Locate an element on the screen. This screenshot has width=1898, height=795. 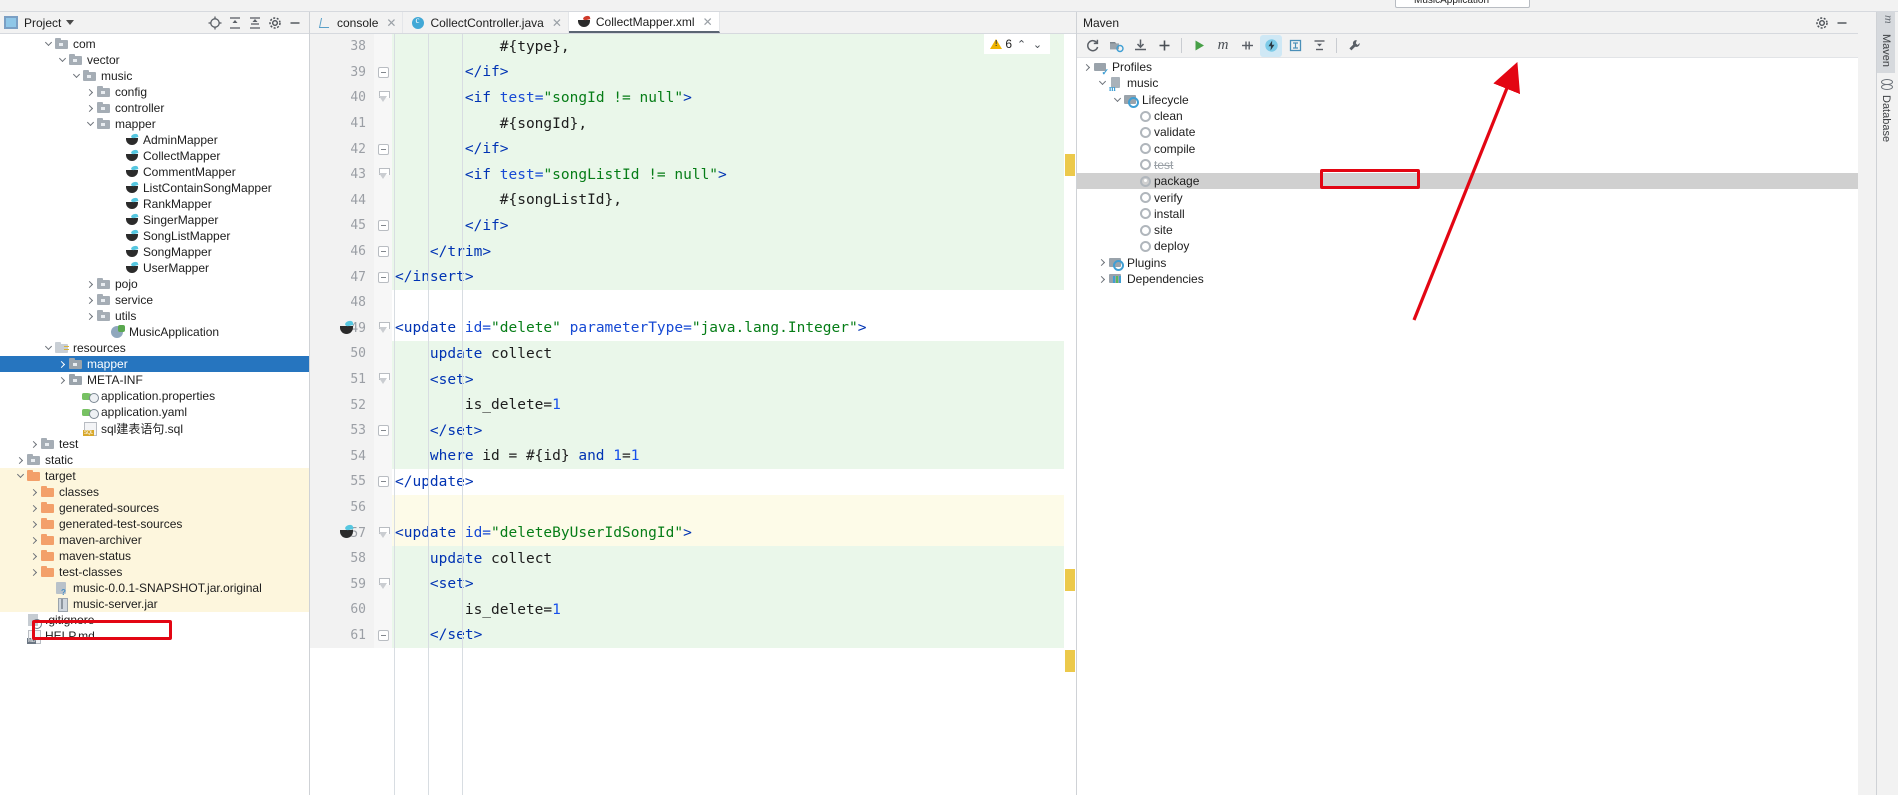
line-number-gutter: 55 is located at coordinates (342, 482).